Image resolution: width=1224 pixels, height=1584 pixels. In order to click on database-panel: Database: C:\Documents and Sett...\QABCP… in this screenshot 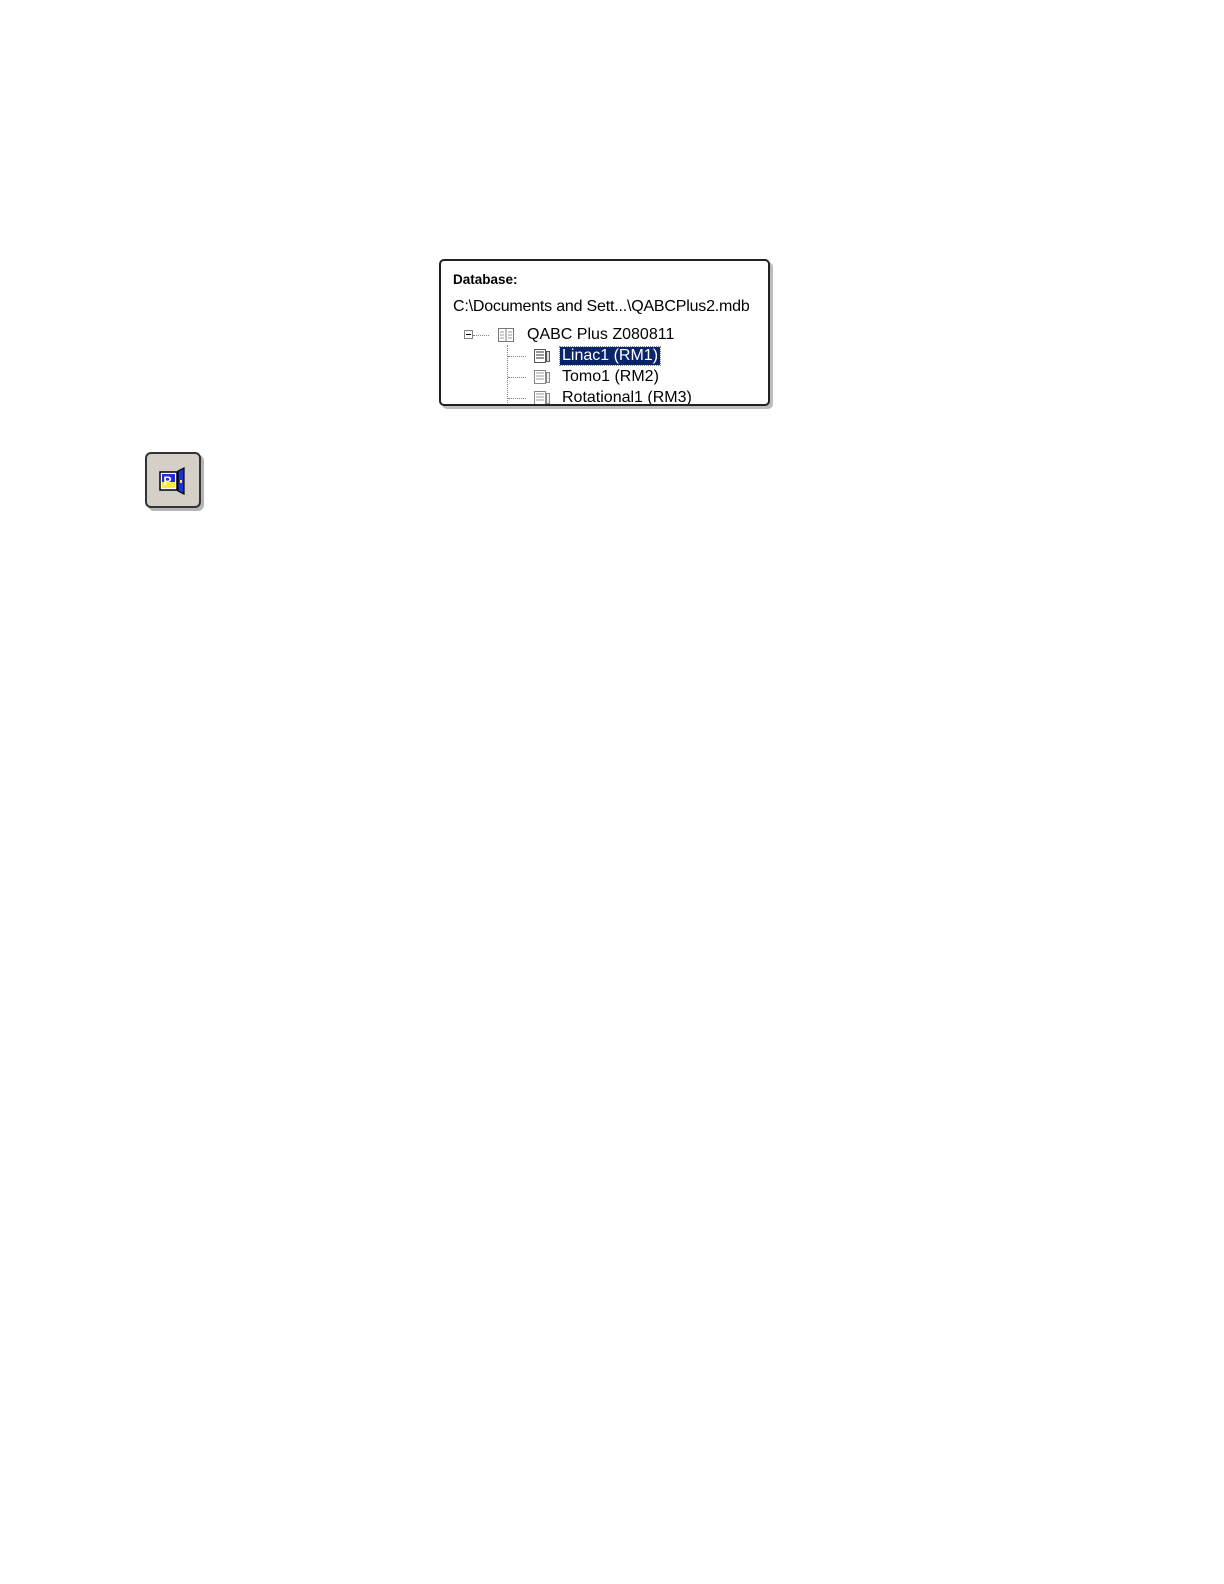, I will do `click(604, 332)`.